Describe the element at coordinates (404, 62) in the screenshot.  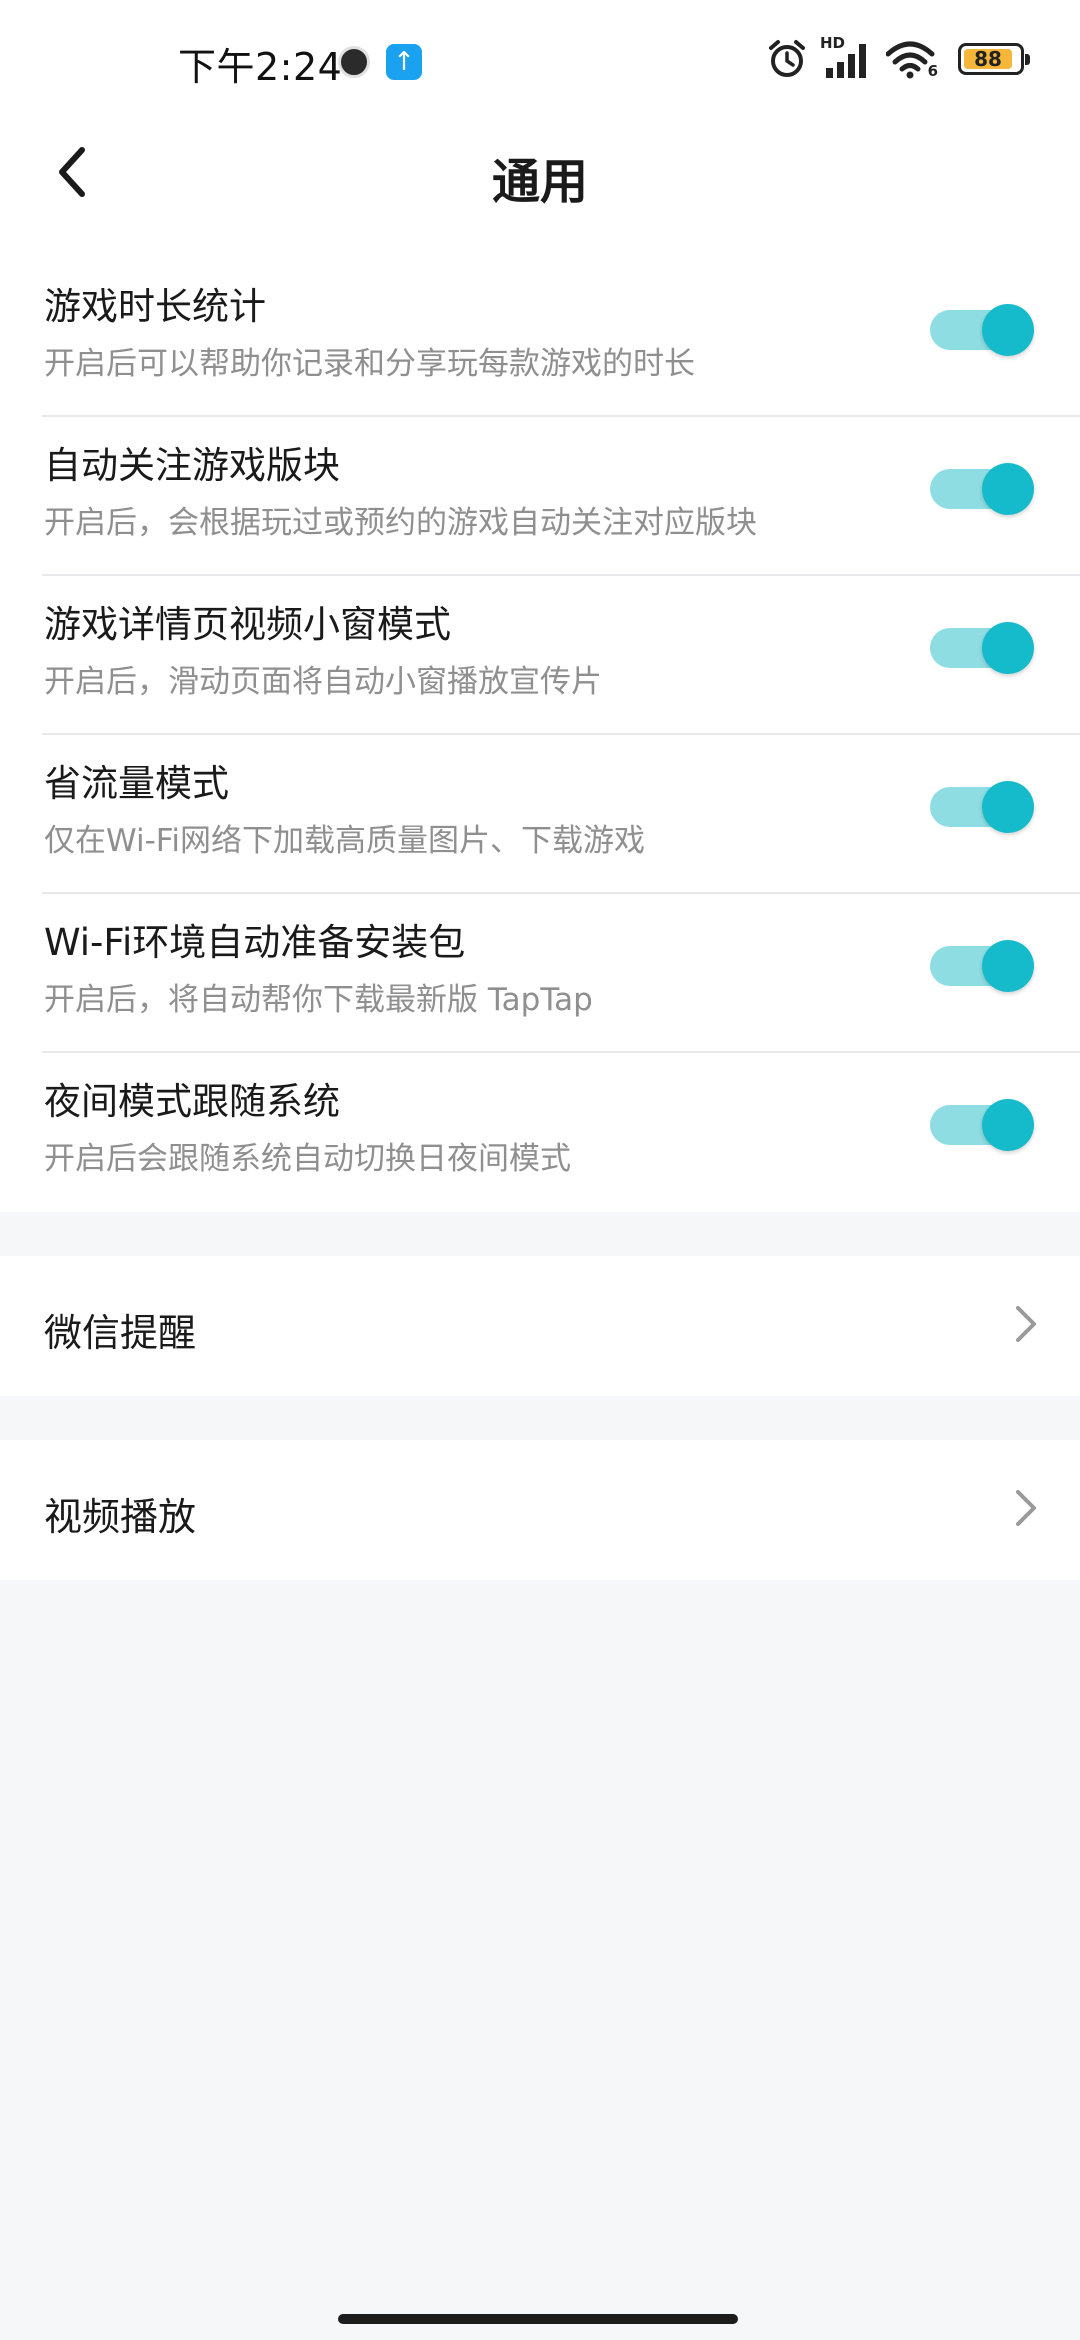
I see `upload-notification-icon: ↑` at that location.